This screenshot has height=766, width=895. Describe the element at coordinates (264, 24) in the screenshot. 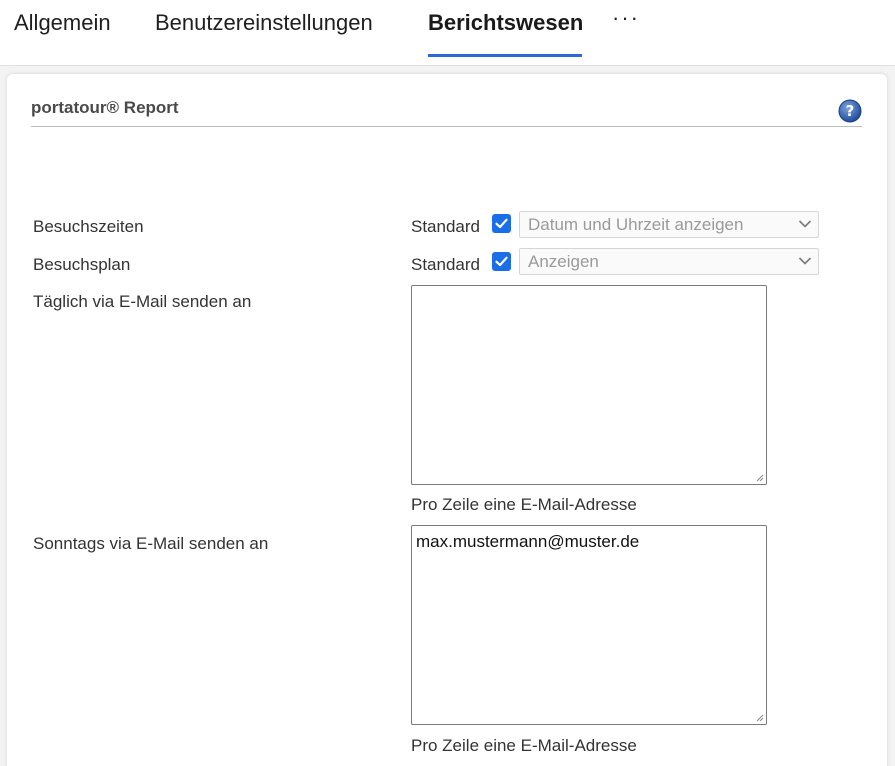

I see `tab-benutzereinstellungen: Benutzereinstellungen` at that location.